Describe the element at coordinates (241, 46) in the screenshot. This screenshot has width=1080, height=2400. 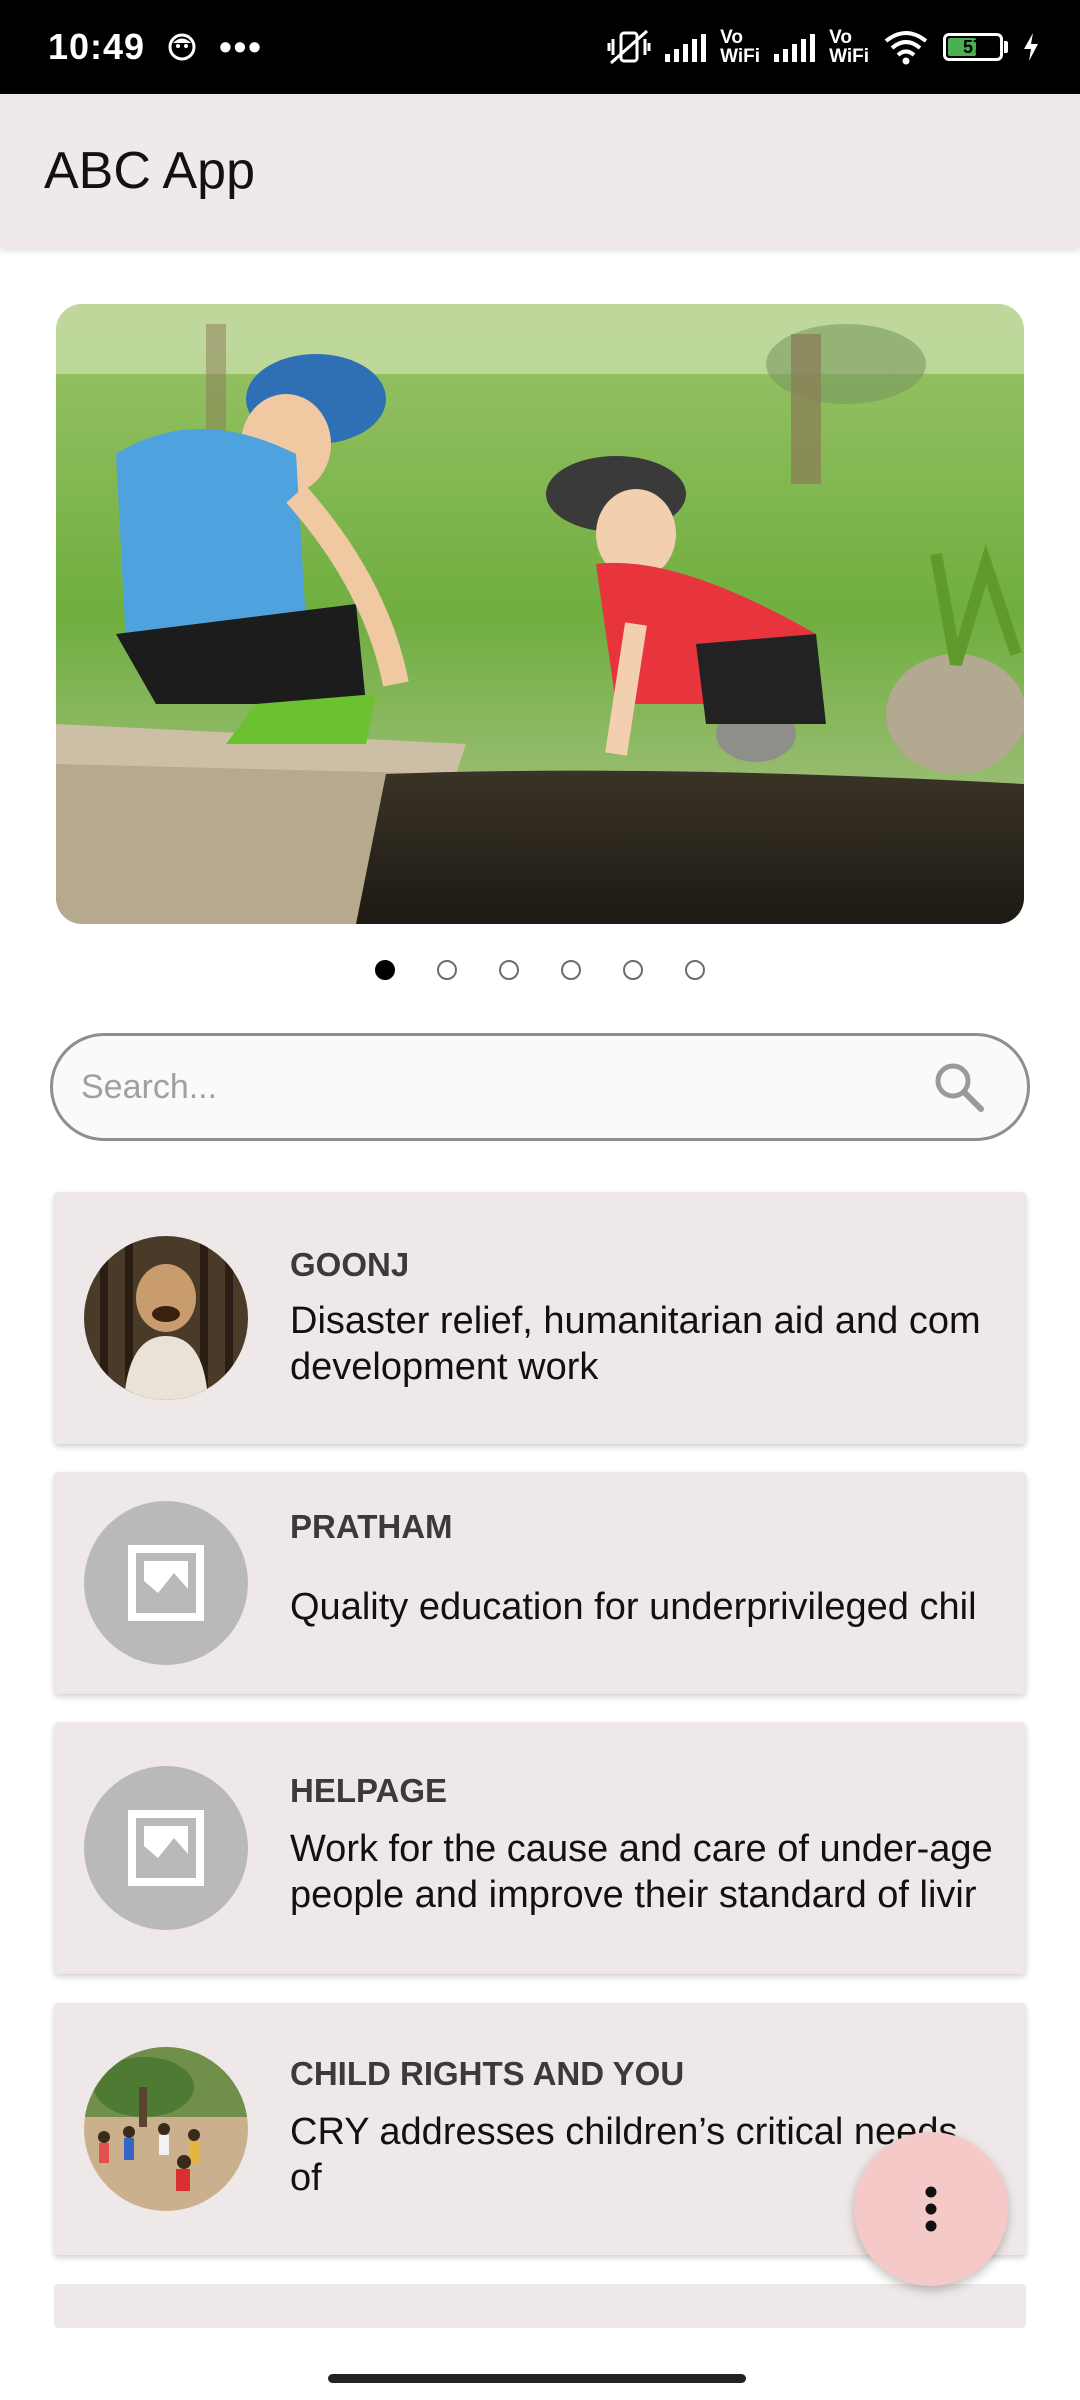
I see `more-notifications-icon: •••` at that location.